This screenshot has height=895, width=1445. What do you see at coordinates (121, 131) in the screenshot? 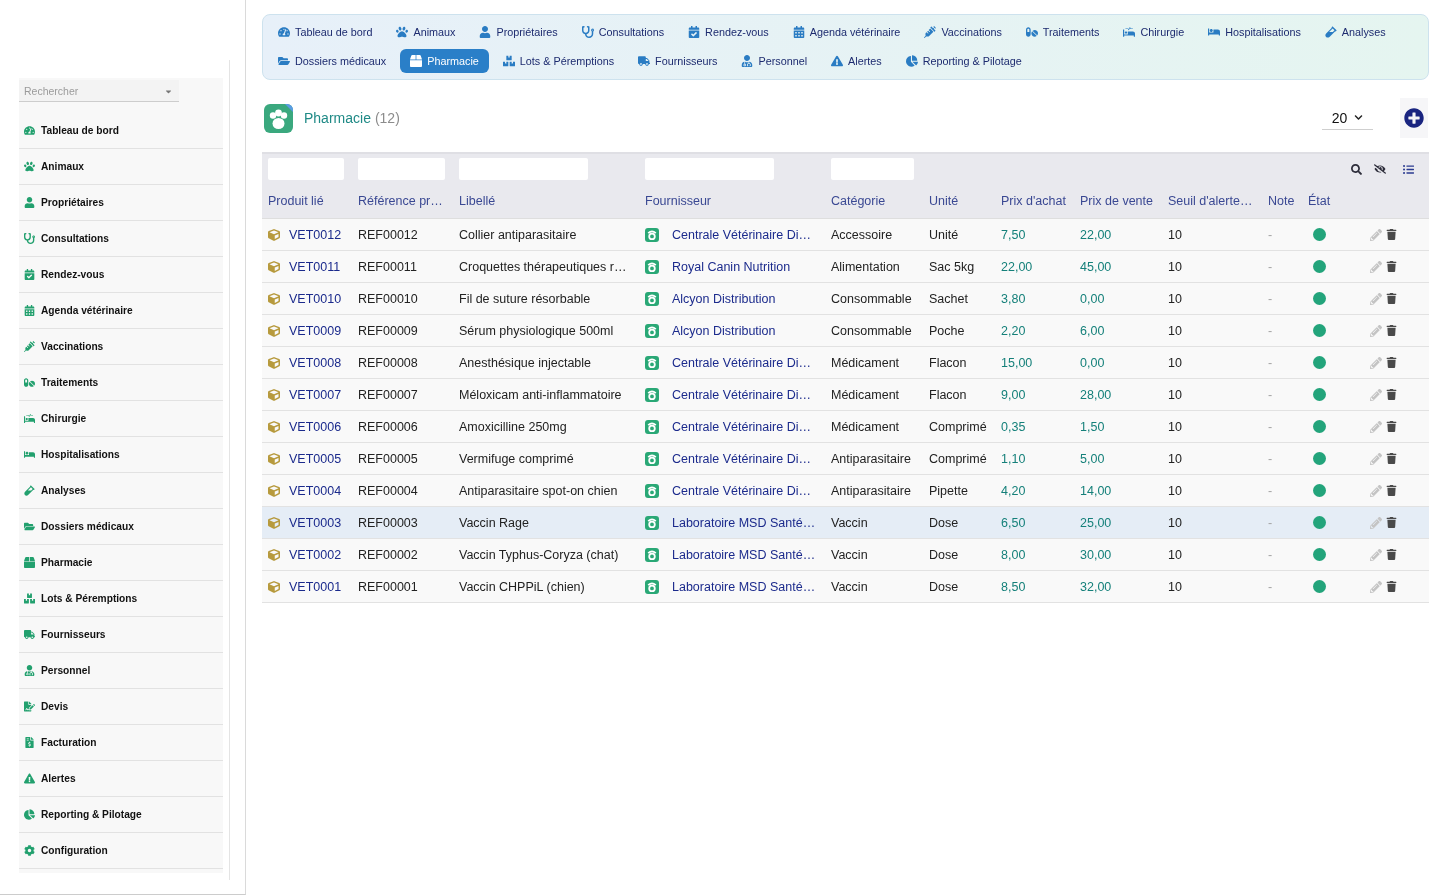
I see `sidebar-item: Tableau de bord` at bounding box center [121, 131].